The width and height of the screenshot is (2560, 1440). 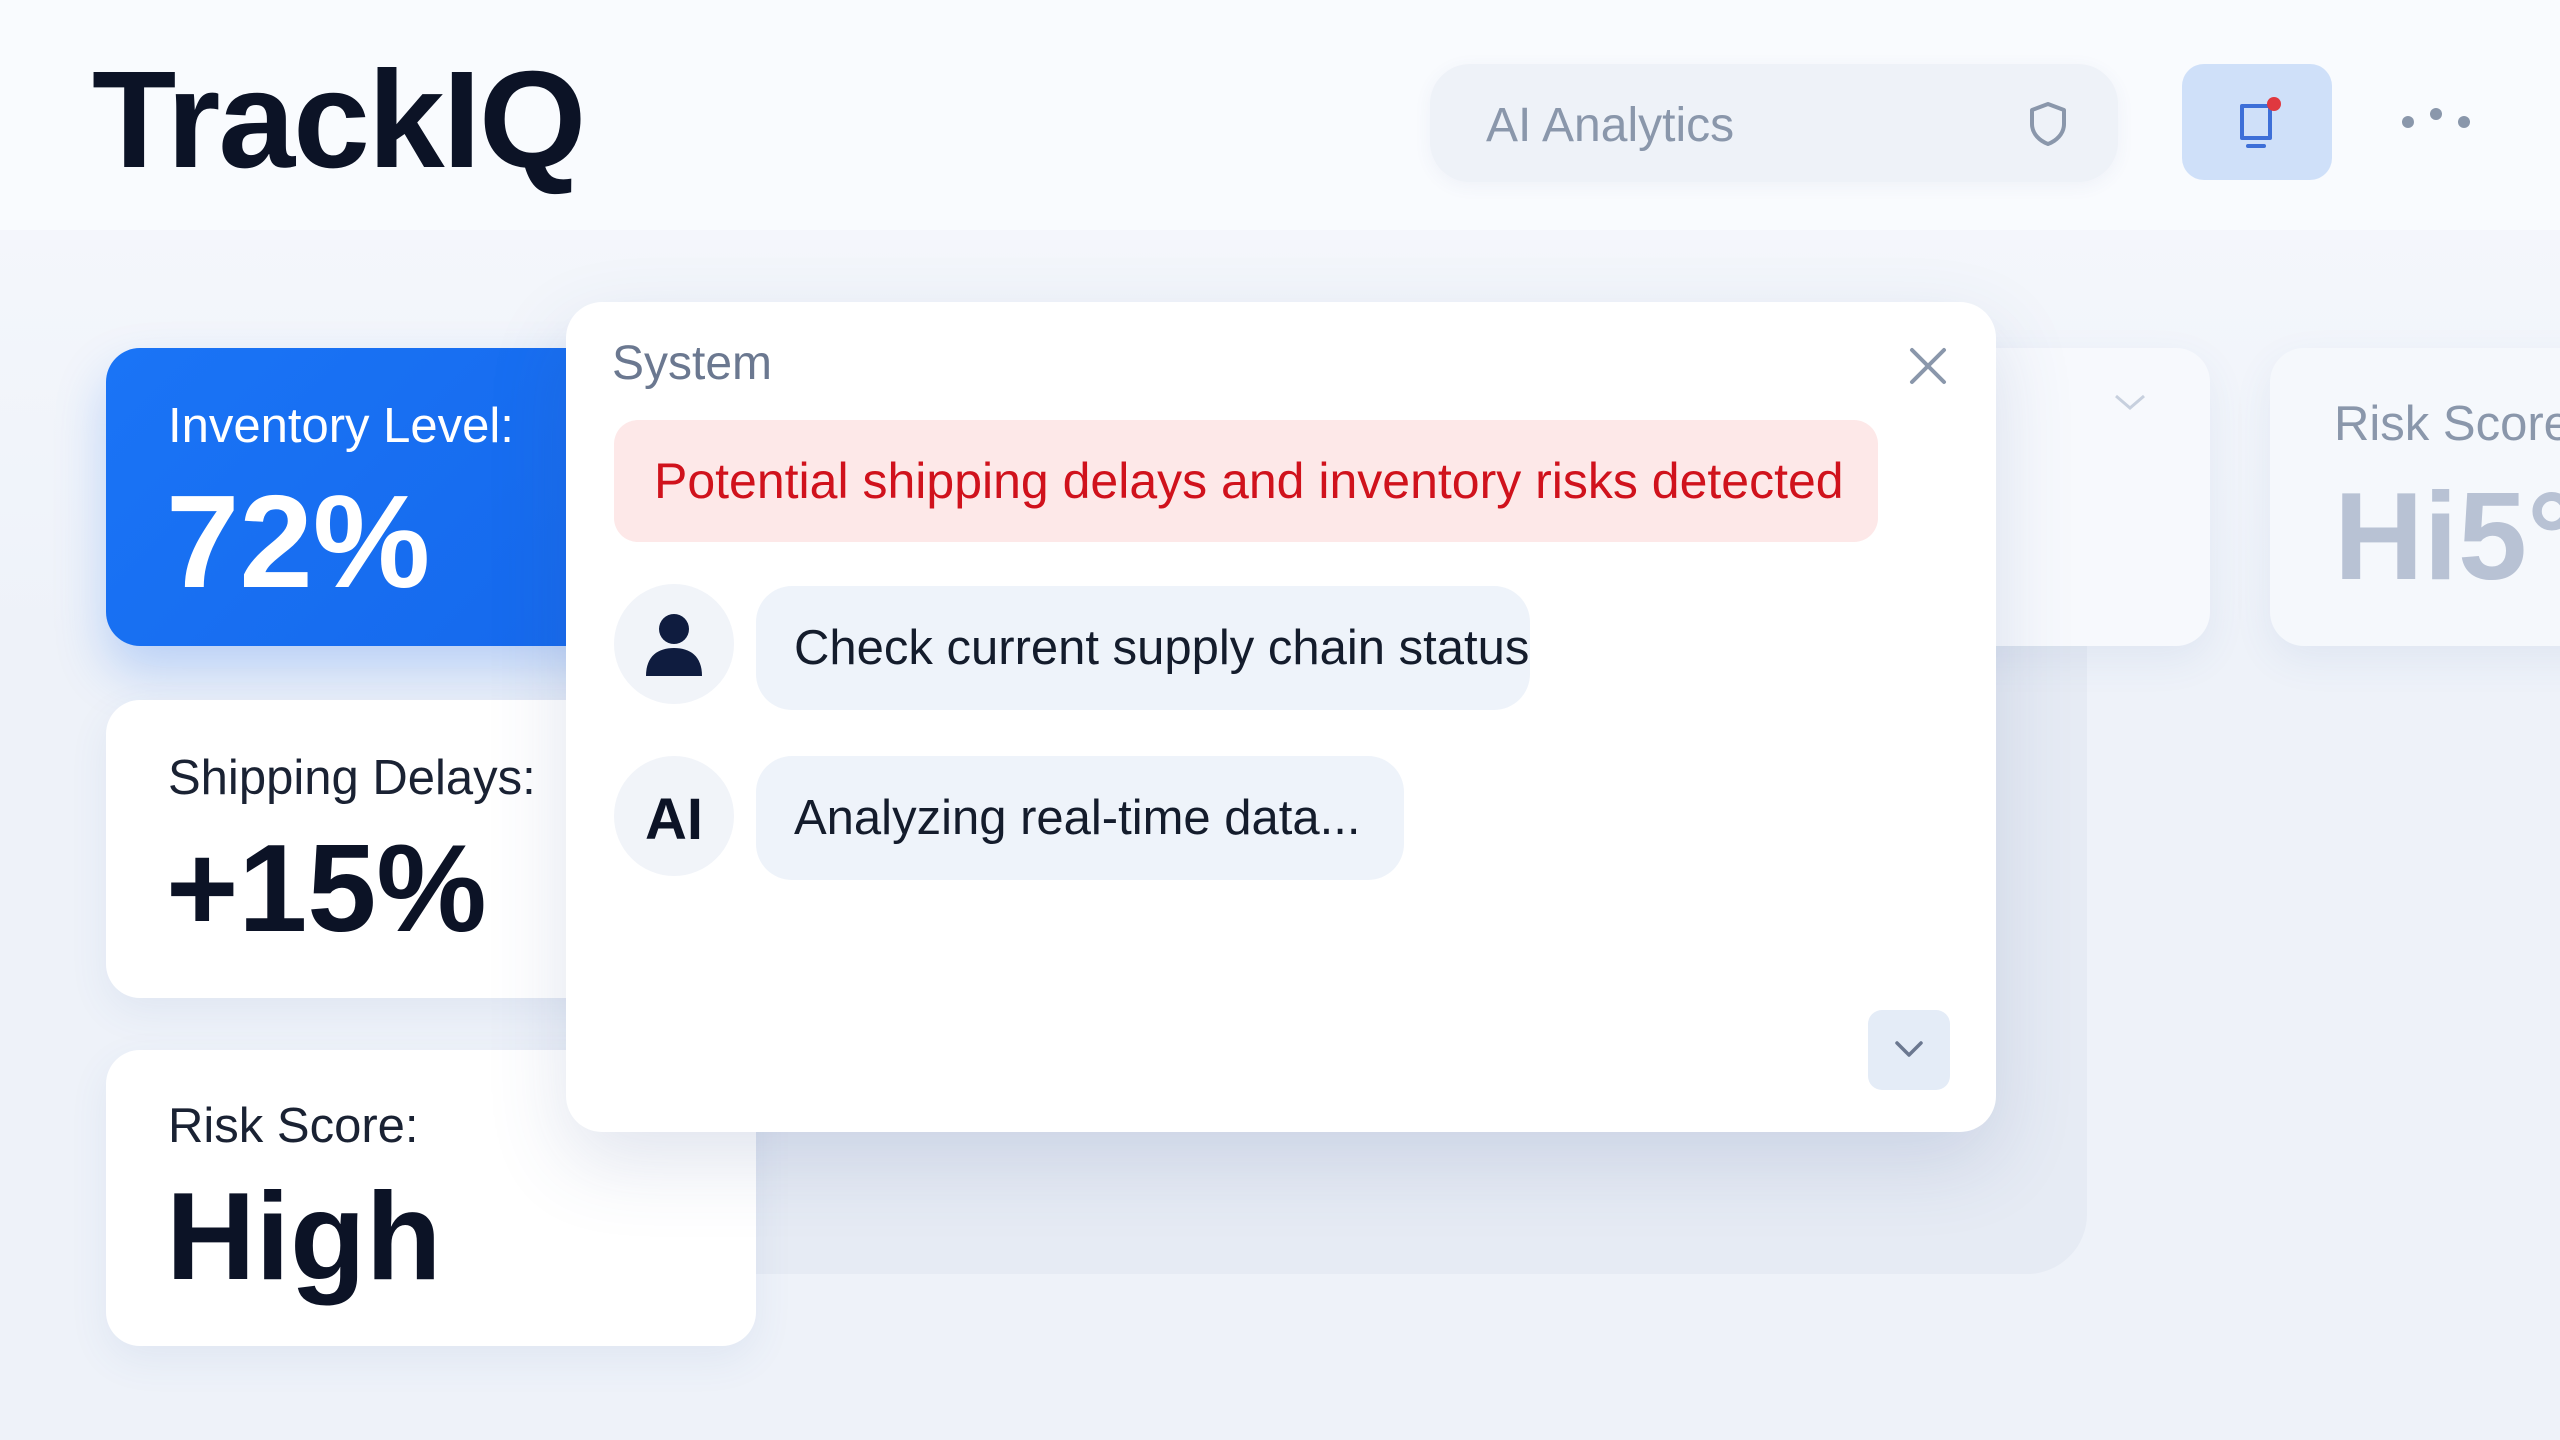 I want to click on more-icon, so click(x=2436, y=122).